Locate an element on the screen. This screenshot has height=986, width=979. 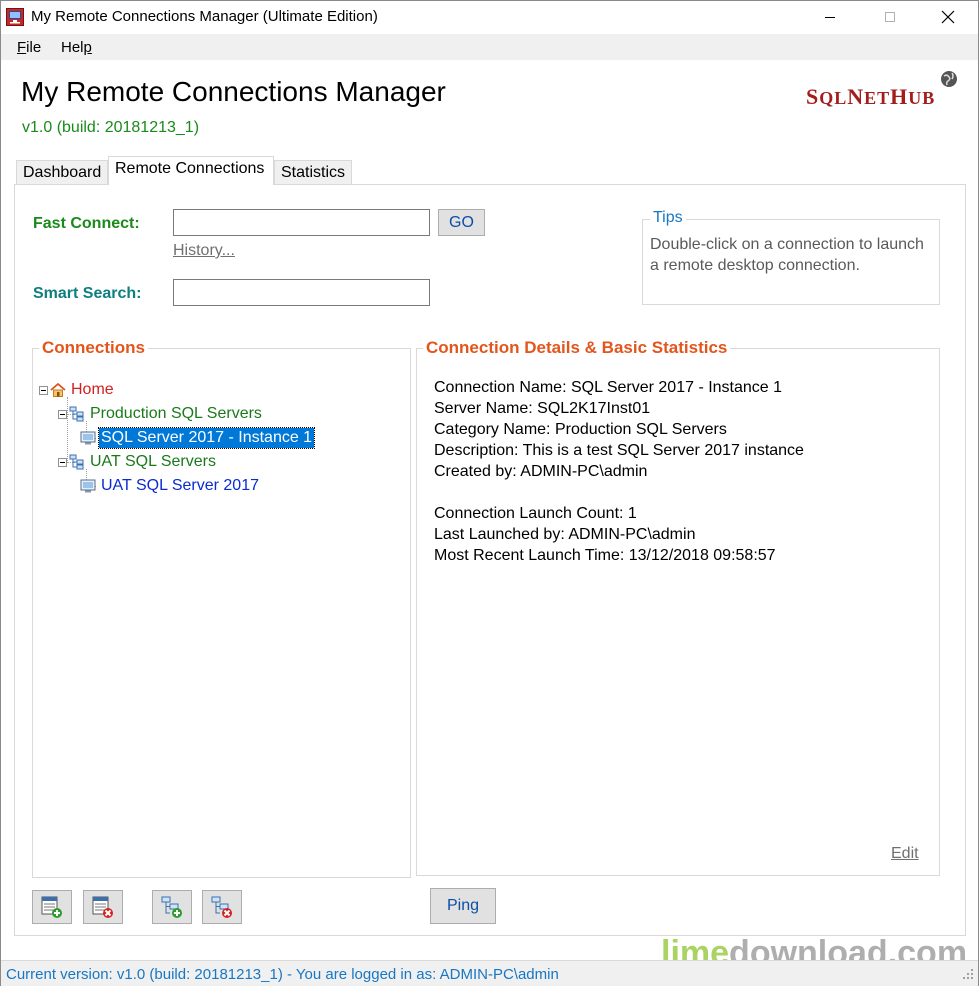
maximize-icon is located at coordinates (890, 17).